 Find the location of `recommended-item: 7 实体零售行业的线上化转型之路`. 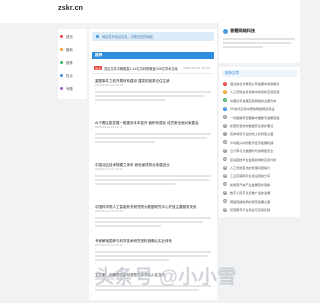

recommended-item: 7 实体零售行业的线上化转型之路 is located at coordinates (259, 134).